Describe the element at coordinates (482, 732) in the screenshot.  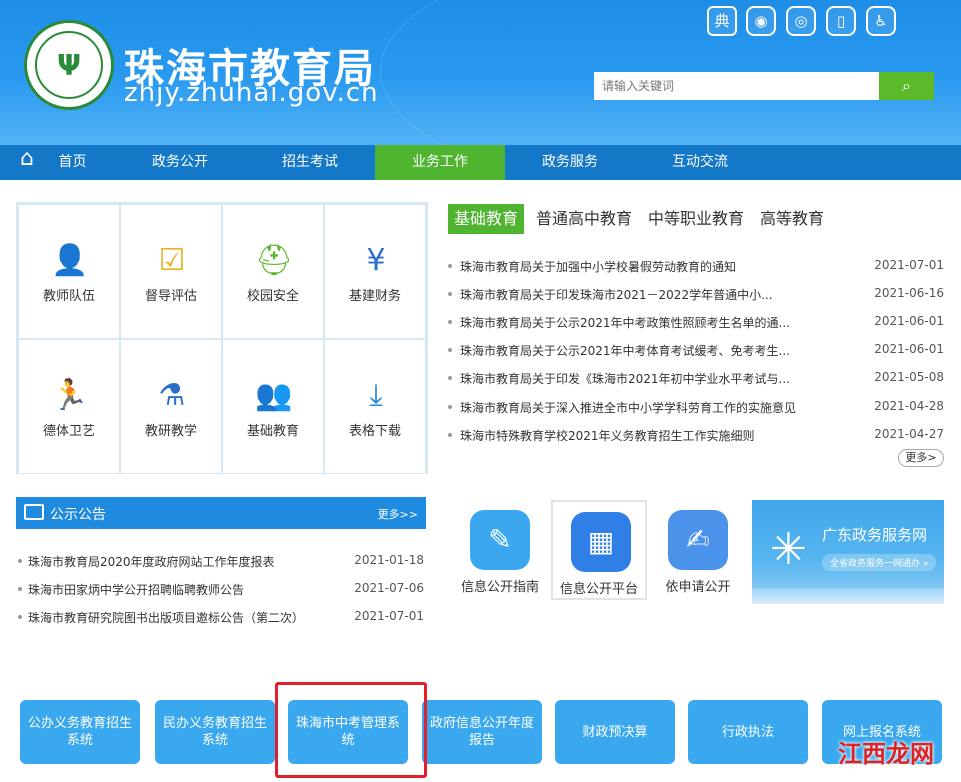
I see `btn-annual-report: 政府信息公开年度报告` at that location.